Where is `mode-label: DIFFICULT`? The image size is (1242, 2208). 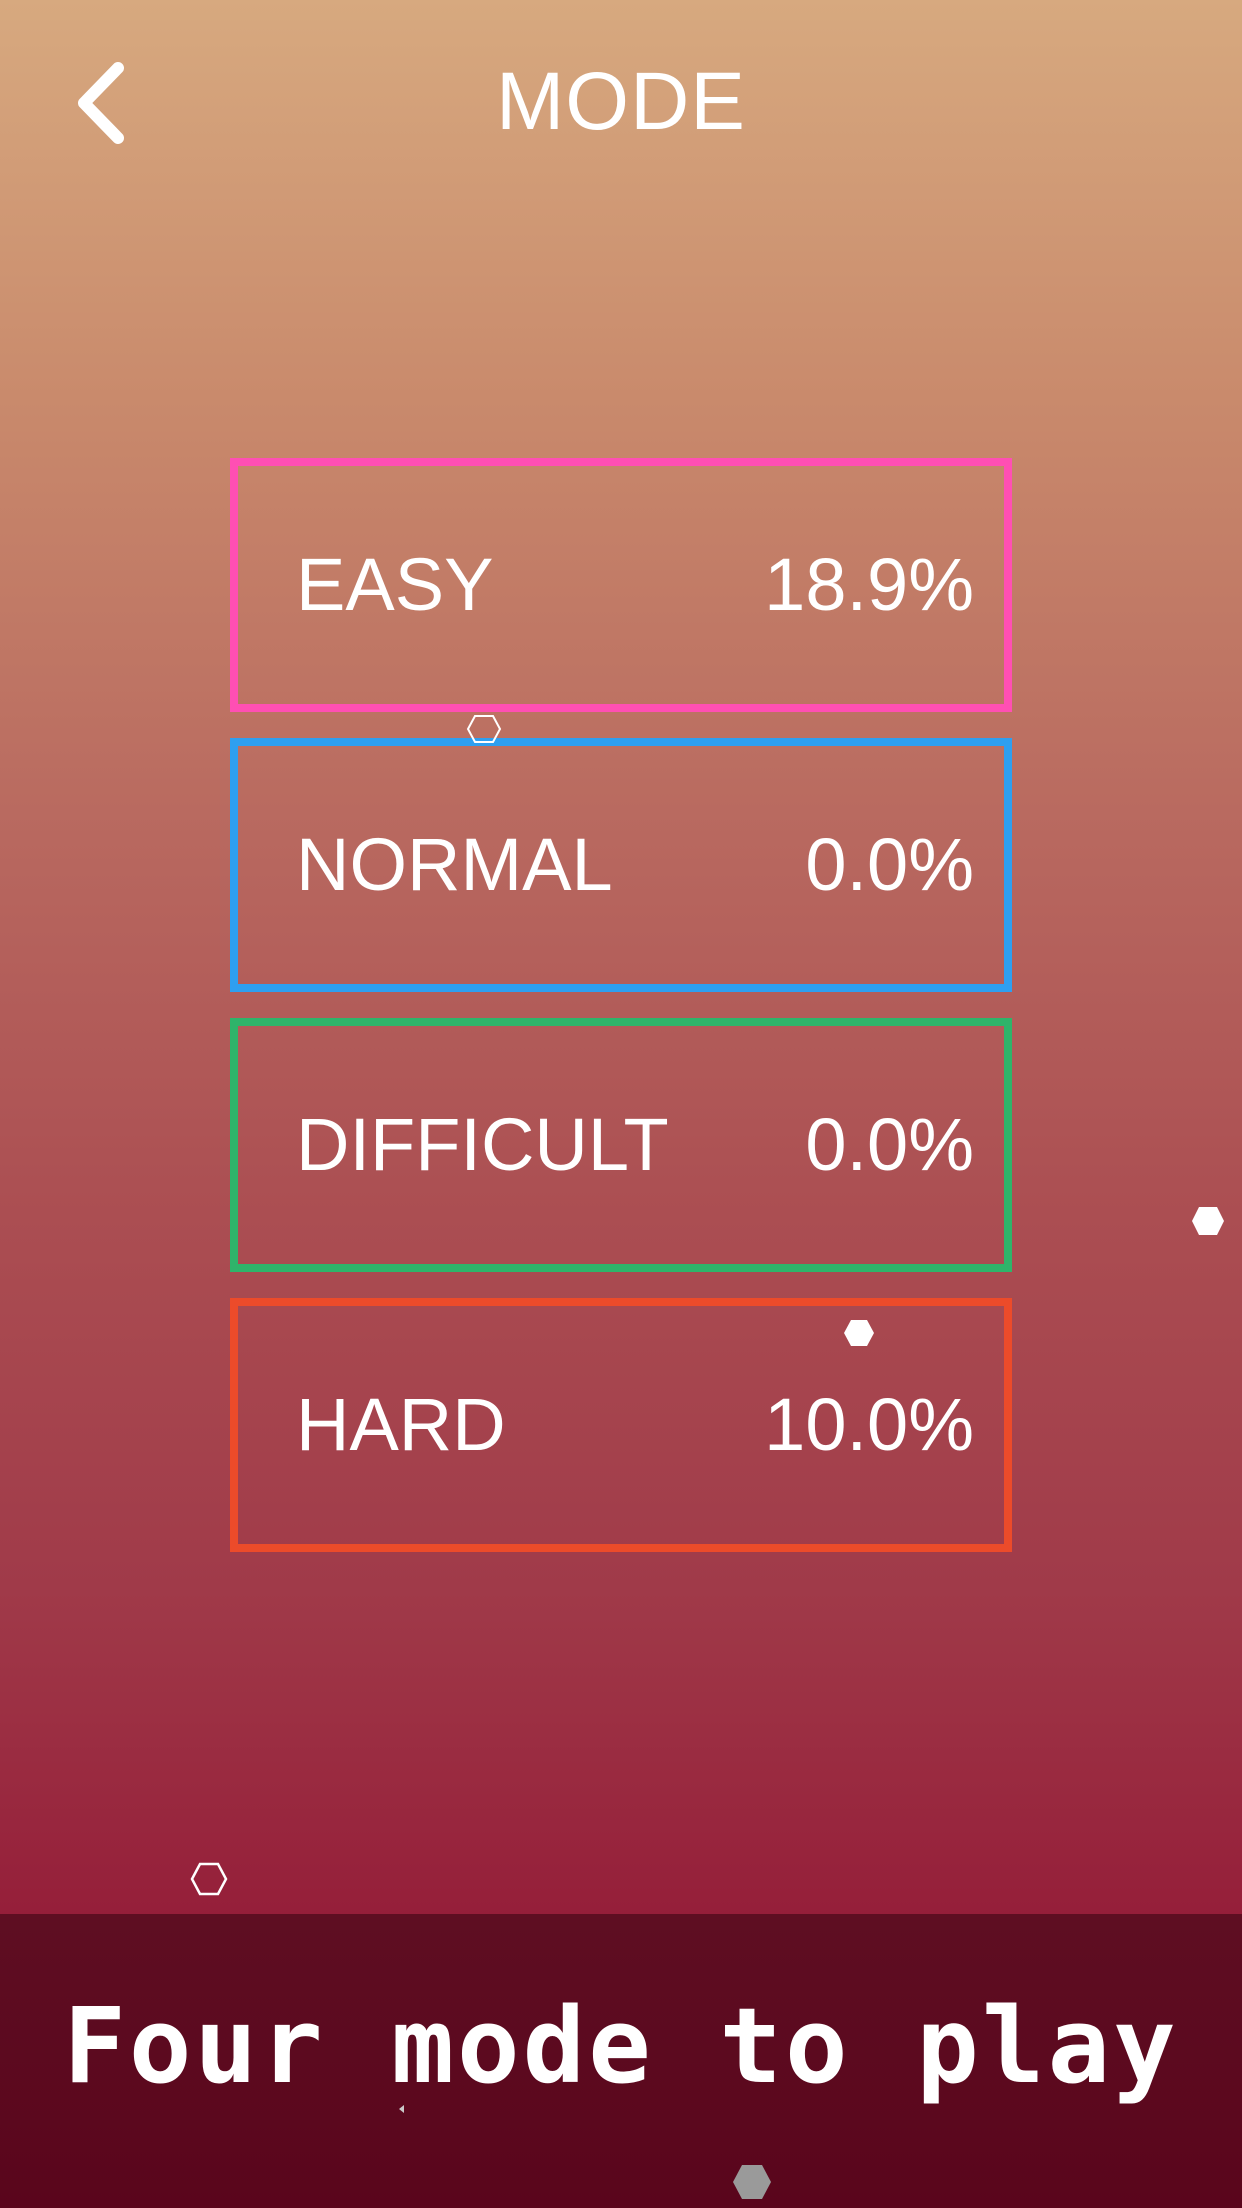
mode-label: DIFFICULT is located at coordinates (482, 1144).